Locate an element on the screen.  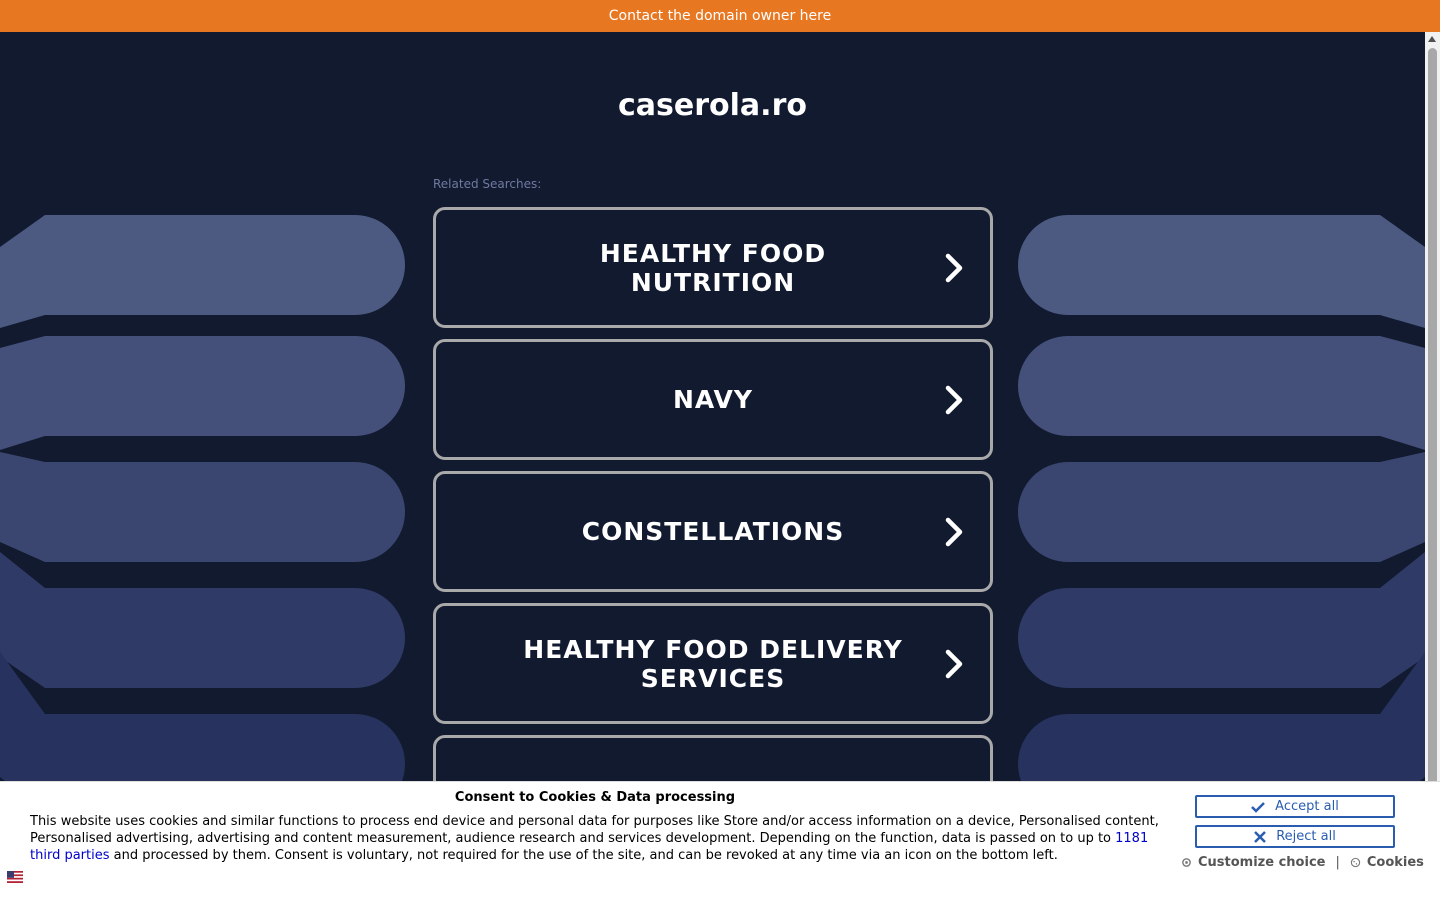
related-search-label: HEALTHY FOOD NUTRITION is located at coordinates (713, 267).